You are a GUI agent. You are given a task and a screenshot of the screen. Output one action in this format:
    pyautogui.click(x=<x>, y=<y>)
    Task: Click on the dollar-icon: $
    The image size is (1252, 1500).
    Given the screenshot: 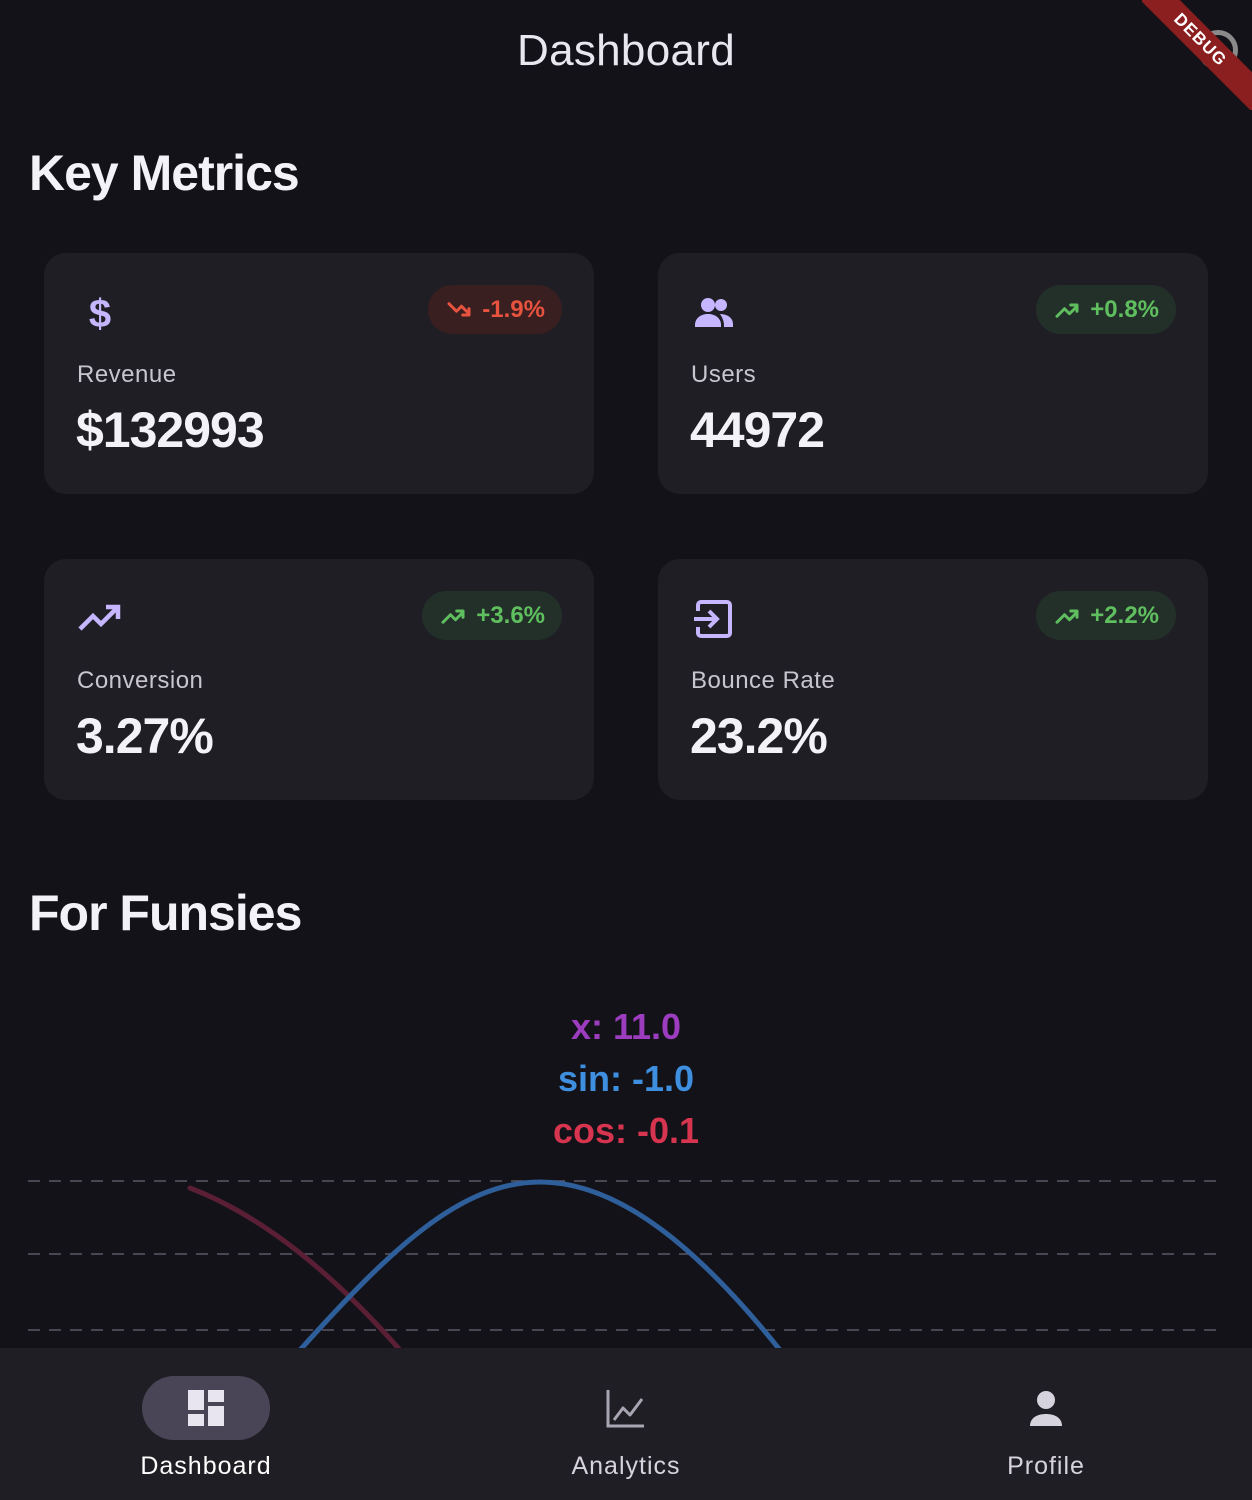 What is the action you would take?
    pyautogui.click(x=100, y=314)
    